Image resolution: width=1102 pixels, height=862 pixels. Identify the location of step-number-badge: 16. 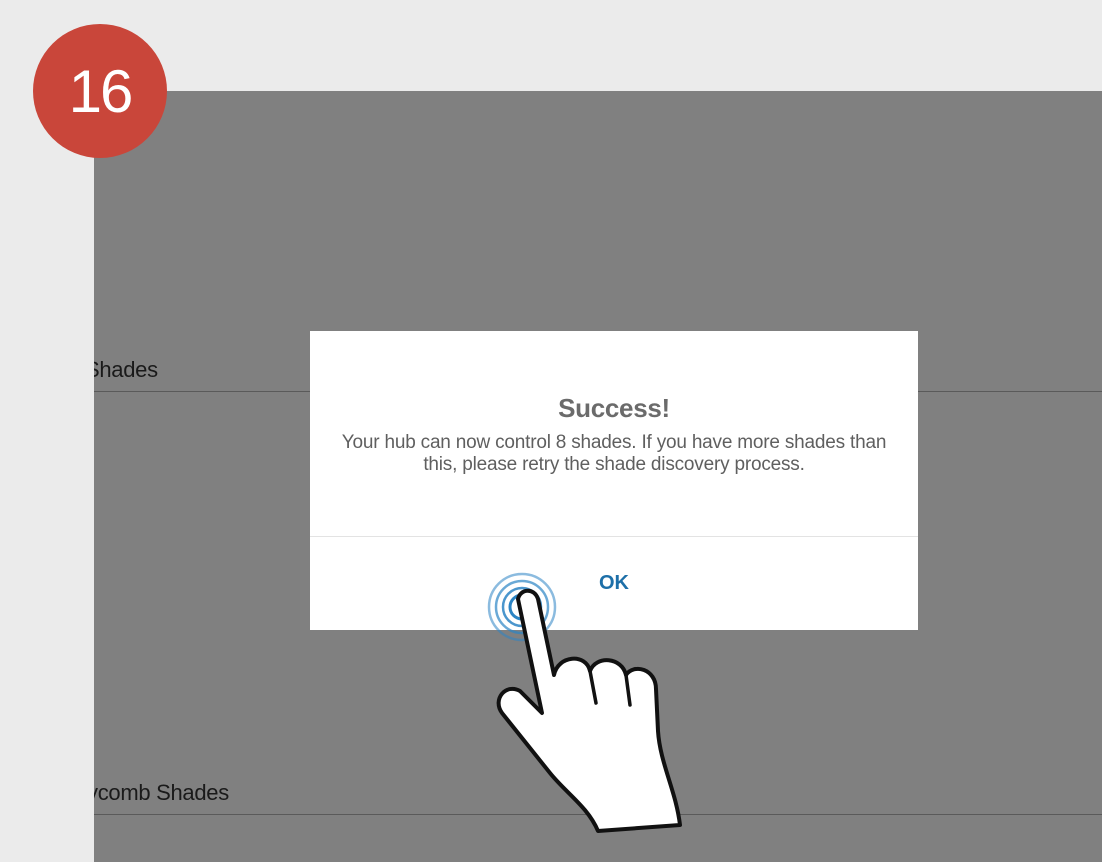
(100, 91).